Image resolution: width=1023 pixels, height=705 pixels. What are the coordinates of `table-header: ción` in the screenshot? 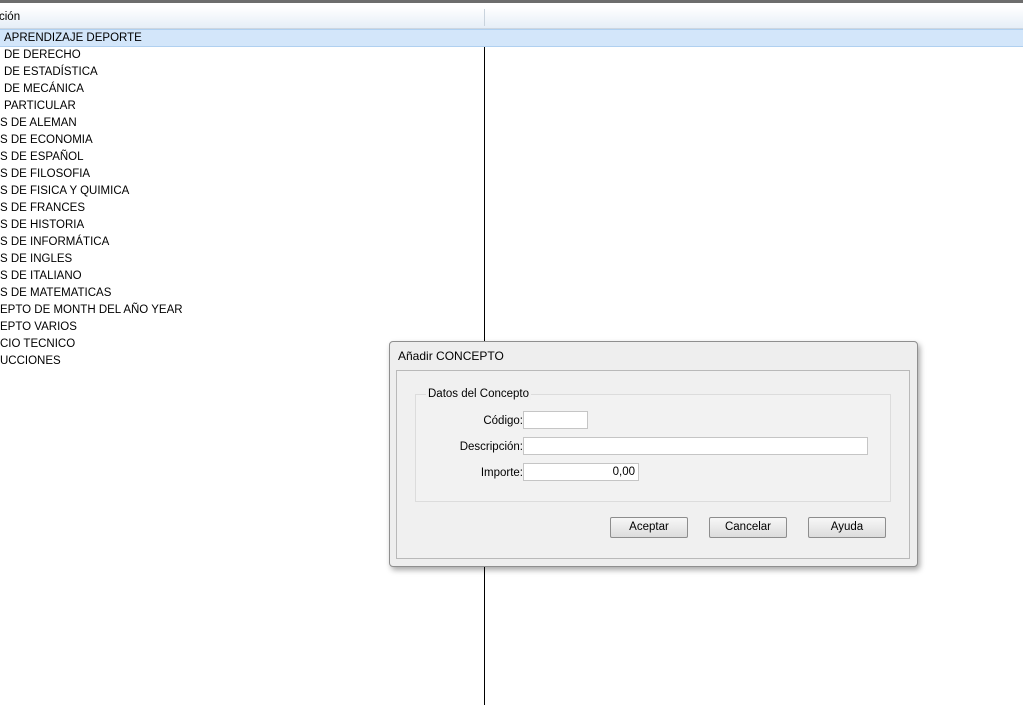 It's located at (511, 18).